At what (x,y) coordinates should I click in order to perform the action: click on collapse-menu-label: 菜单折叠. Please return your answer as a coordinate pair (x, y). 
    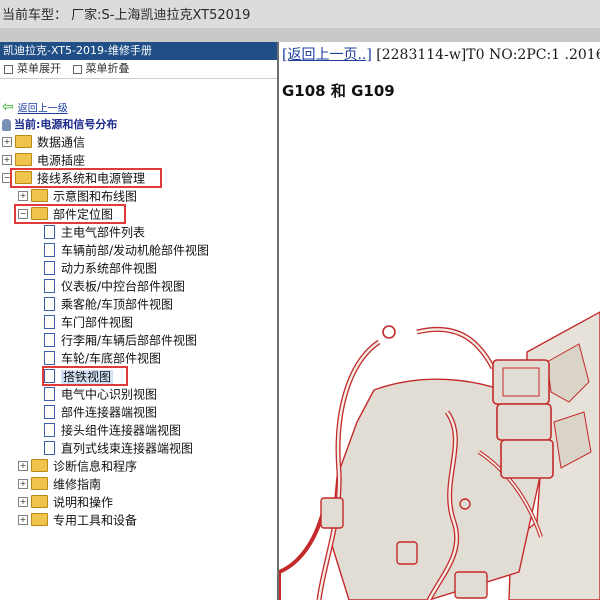
    Looking at the image, I should click on (107, 68).